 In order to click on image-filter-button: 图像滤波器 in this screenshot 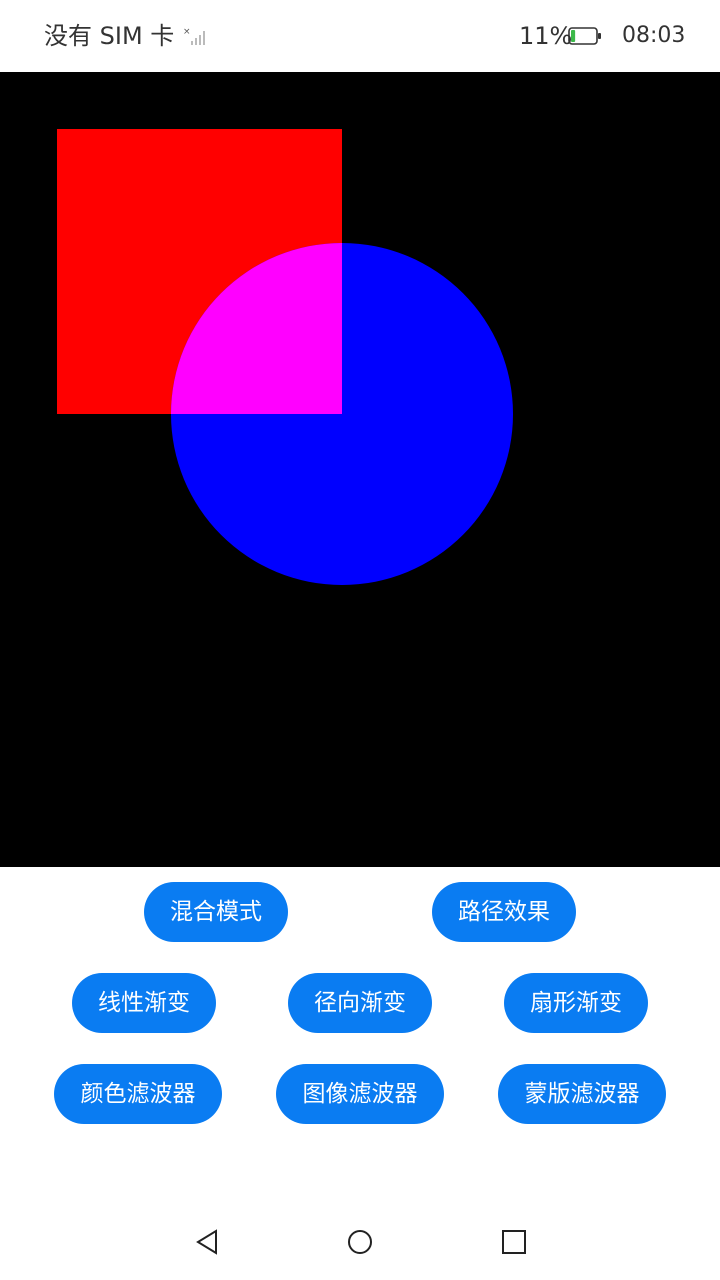, I will do `click(360, 1094)`.